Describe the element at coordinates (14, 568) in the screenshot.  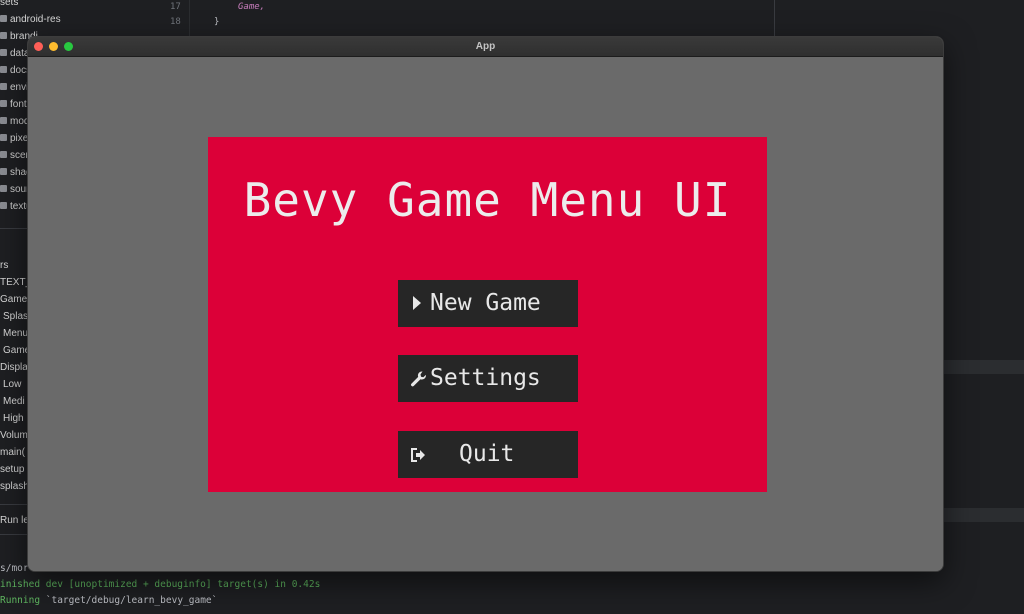
I see `console-line: s/mor` at that location.